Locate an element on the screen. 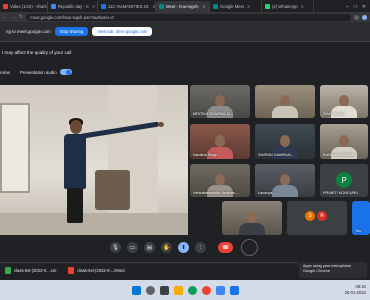 The width and height of the screenshot is (370, 300). browser-tab-active: Meet - how-wgxh- ✕ is located at coordinates (183, 6).